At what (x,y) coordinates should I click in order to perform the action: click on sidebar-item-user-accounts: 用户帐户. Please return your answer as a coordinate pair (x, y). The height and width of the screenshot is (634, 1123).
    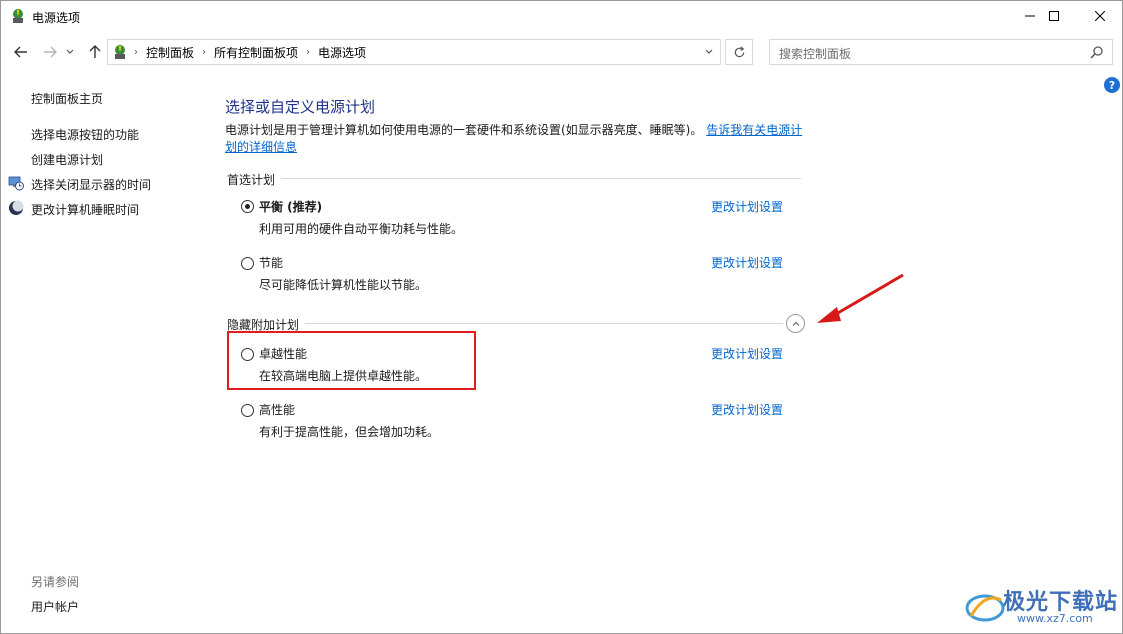
    Looking at the image, I should click on (55, 606).